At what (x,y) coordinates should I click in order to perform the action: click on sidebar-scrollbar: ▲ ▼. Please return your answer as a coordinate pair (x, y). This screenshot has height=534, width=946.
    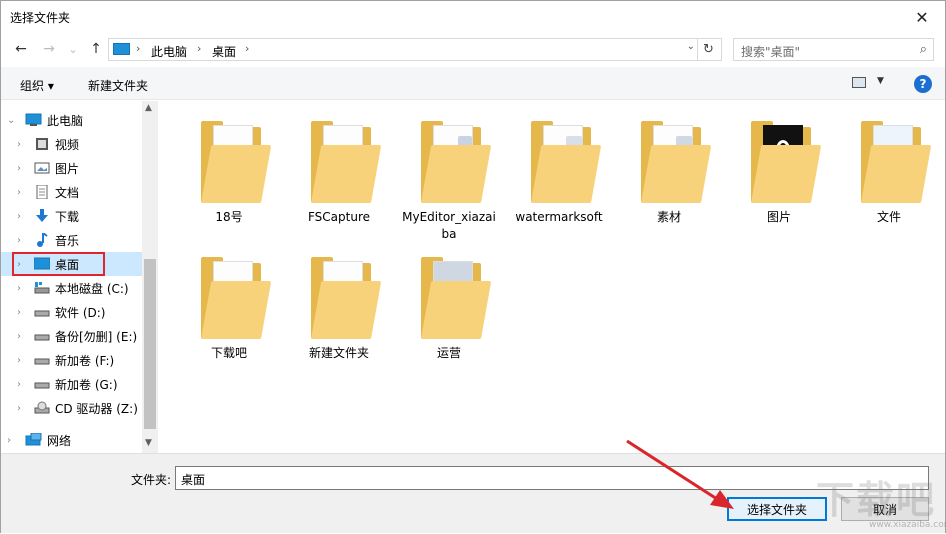
    Looking at the image, I should click on (150, 277).